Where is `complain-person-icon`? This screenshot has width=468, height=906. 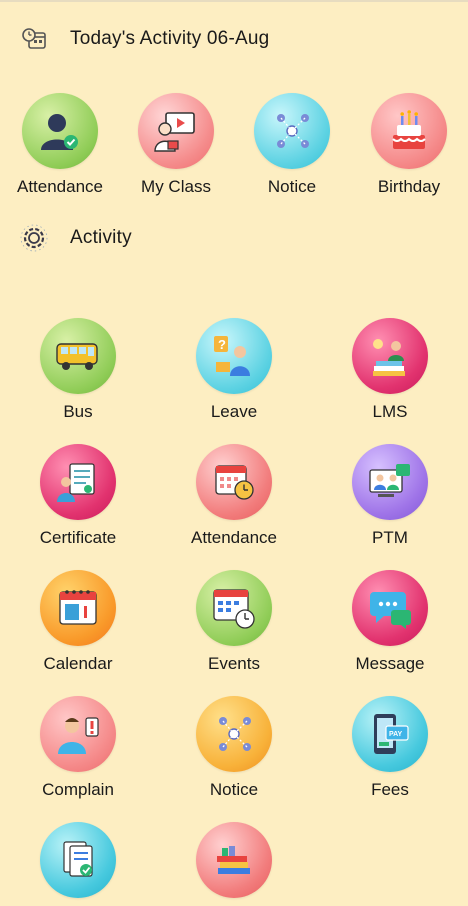
complain-person-icon is located at coordinates (78, 734).